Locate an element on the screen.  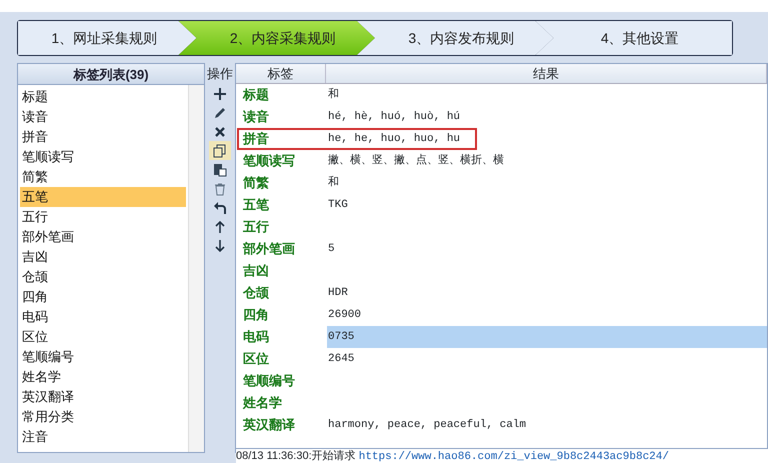
table-cell-text: 五笔 is located at coordinates (256, 205).